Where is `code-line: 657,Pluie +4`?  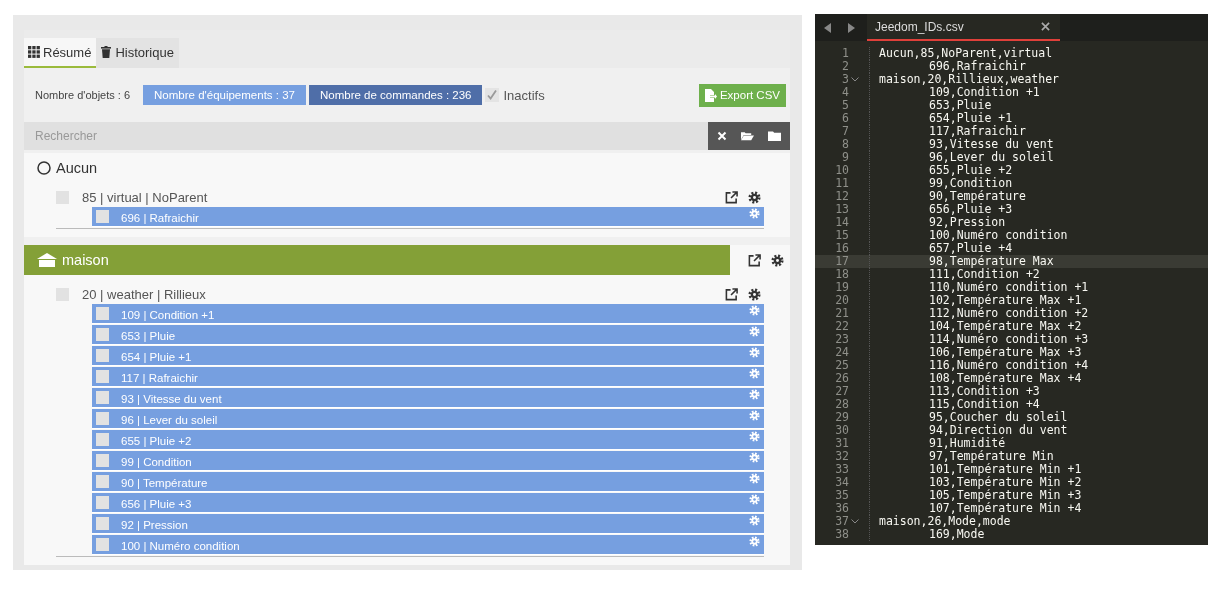
code-line: 657,Pluie +4 is located at coordinates (971, 248).